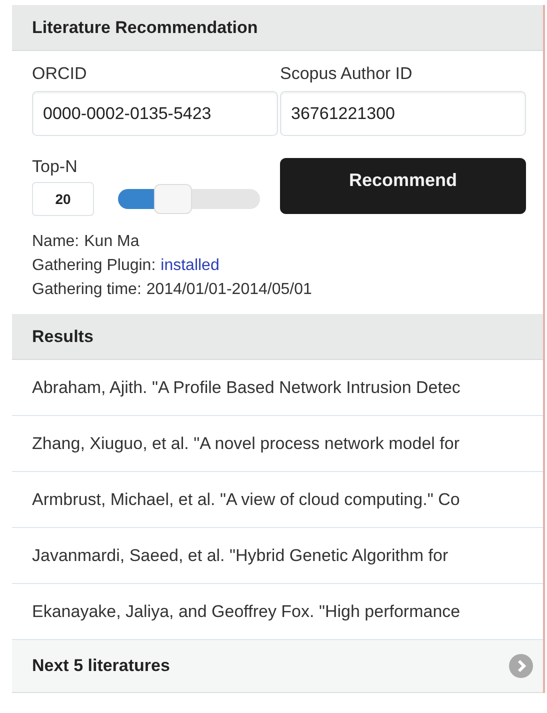 The height and width of the screenshot is (713, 547). What do you see at coordinates (277, 556) in the screenshot?
I see `result-item: Javanmardi, Saeed, et al. "Hybrid Genetic Algorithm for` at bounding box center [277, 556].